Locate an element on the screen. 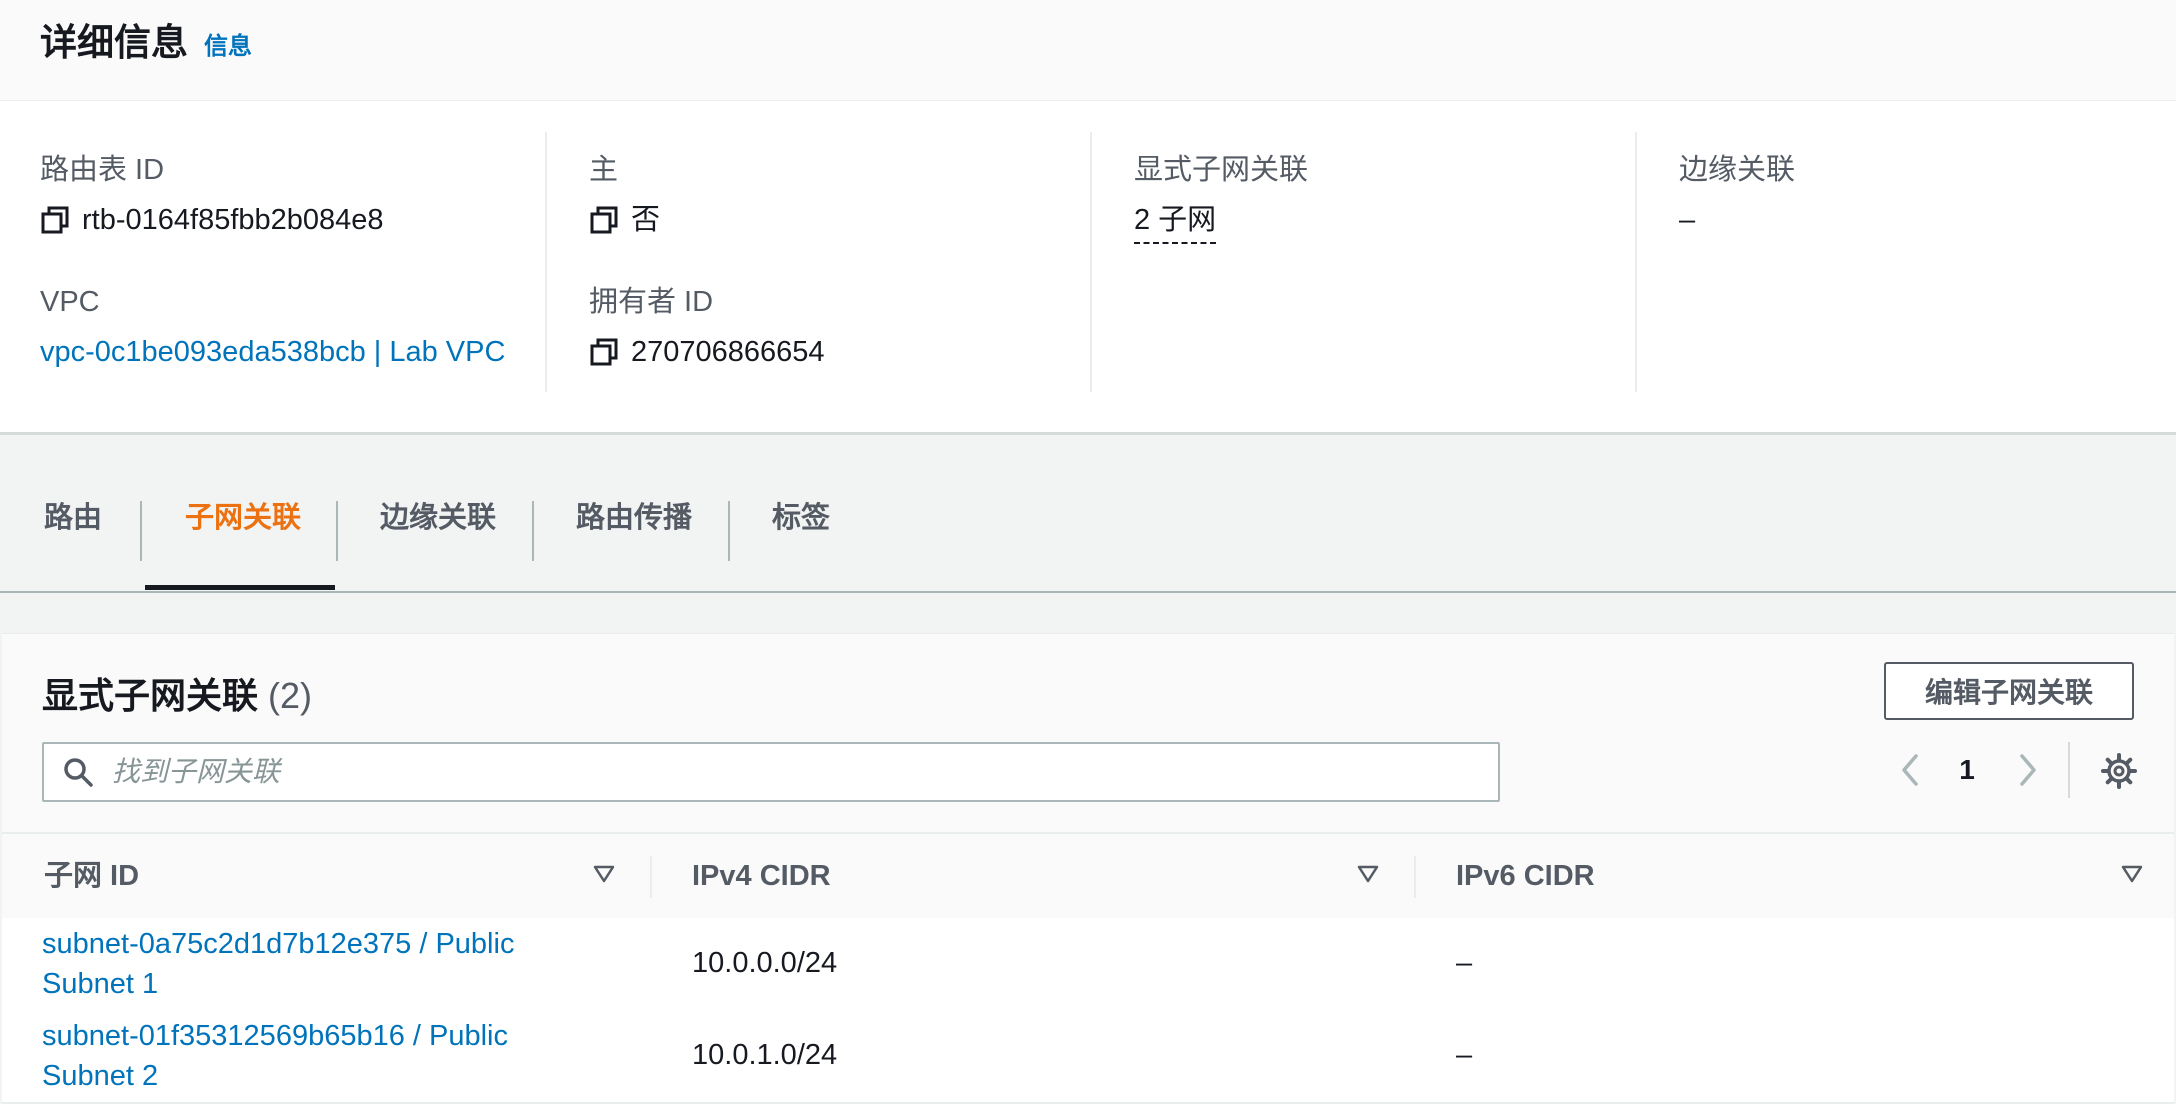 This screenshot has height=1104, width=2176. route-table-id-label: 路由表 ID is located at coordinates (102, 170).